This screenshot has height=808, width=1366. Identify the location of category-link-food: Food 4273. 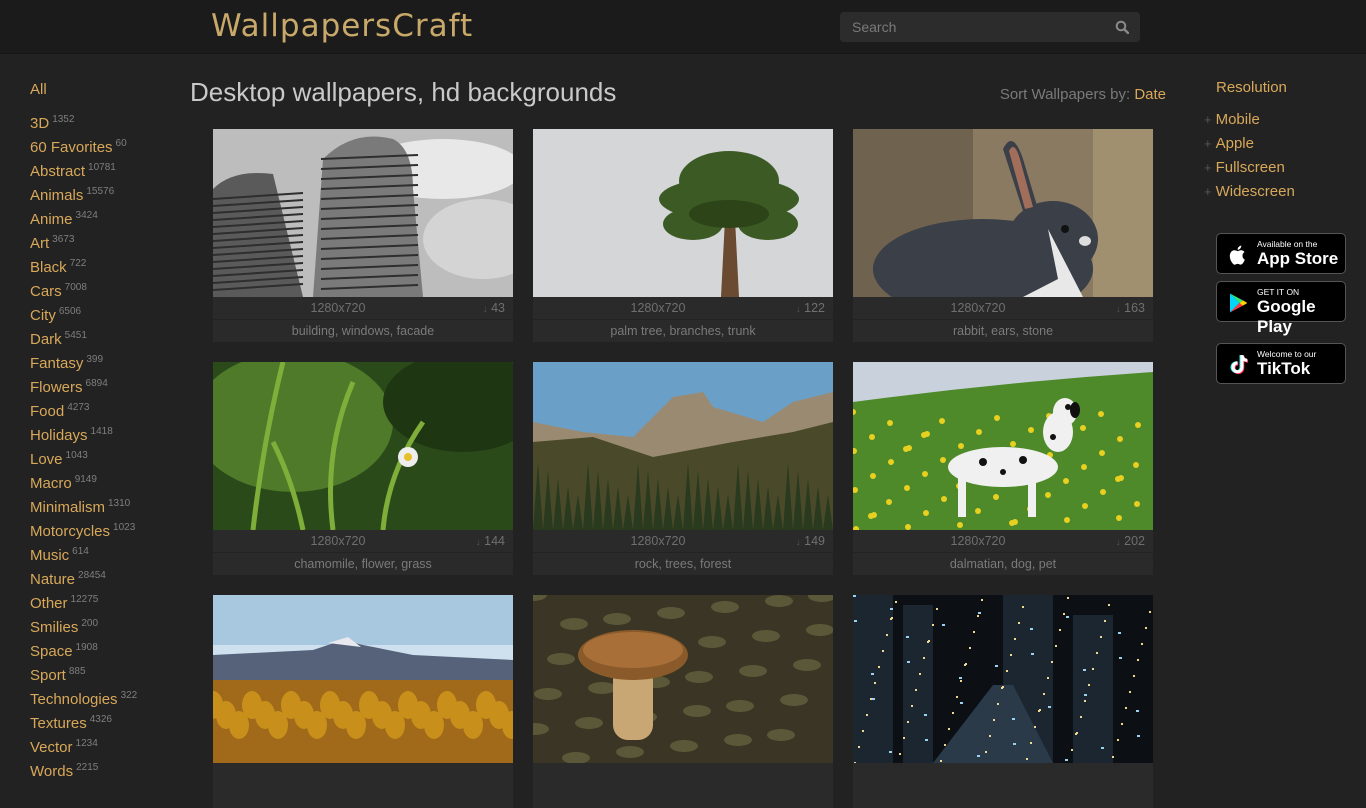
(105, 408).